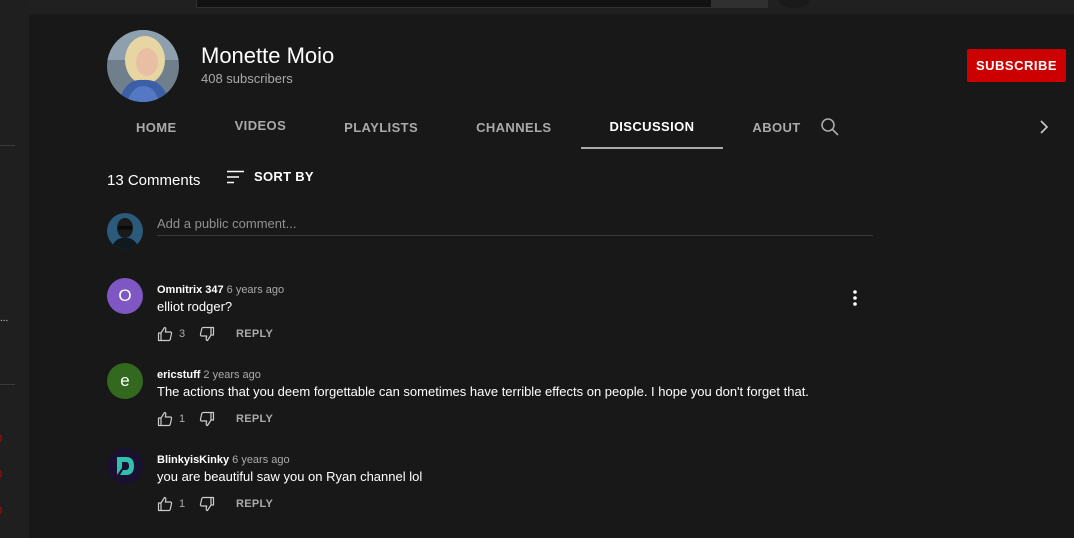 The height and width of the screenshot is (538, 1074). Describe the element at coordinates (182, 334) in the screenshot. I see `like-count: 3` at that location.